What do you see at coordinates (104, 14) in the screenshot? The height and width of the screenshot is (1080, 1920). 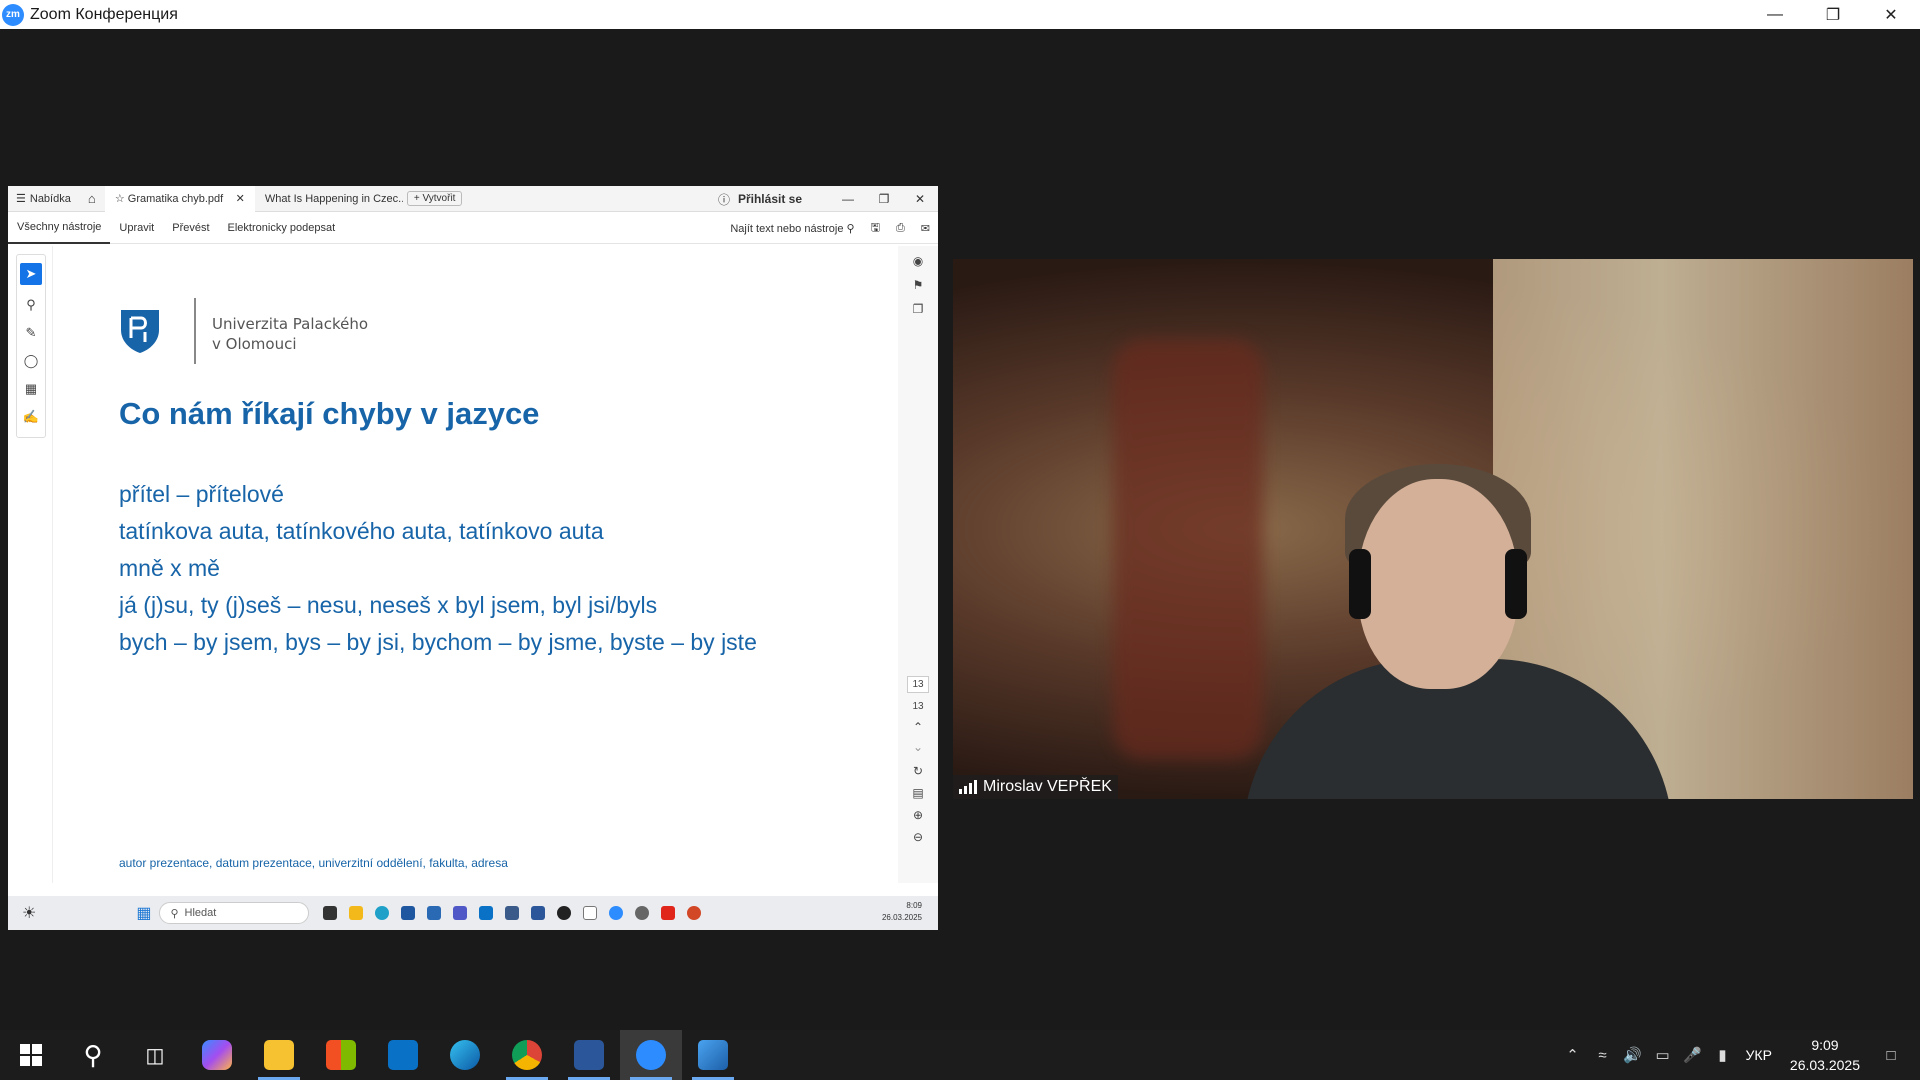 I see `window-title: Zoom Конференция` at bounding box center [104, 14].